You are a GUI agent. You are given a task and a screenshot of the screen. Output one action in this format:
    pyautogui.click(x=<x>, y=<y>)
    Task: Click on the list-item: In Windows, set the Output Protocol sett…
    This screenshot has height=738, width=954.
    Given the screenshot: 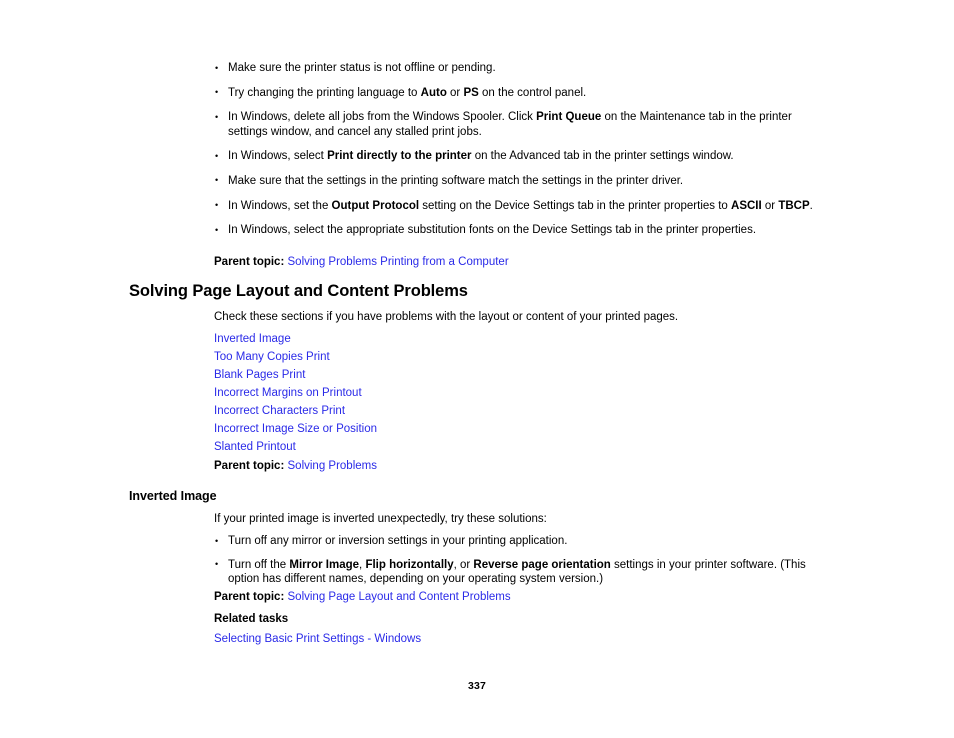 What is the action you would take?
    pyautogui.click(x=521, y=206)
    